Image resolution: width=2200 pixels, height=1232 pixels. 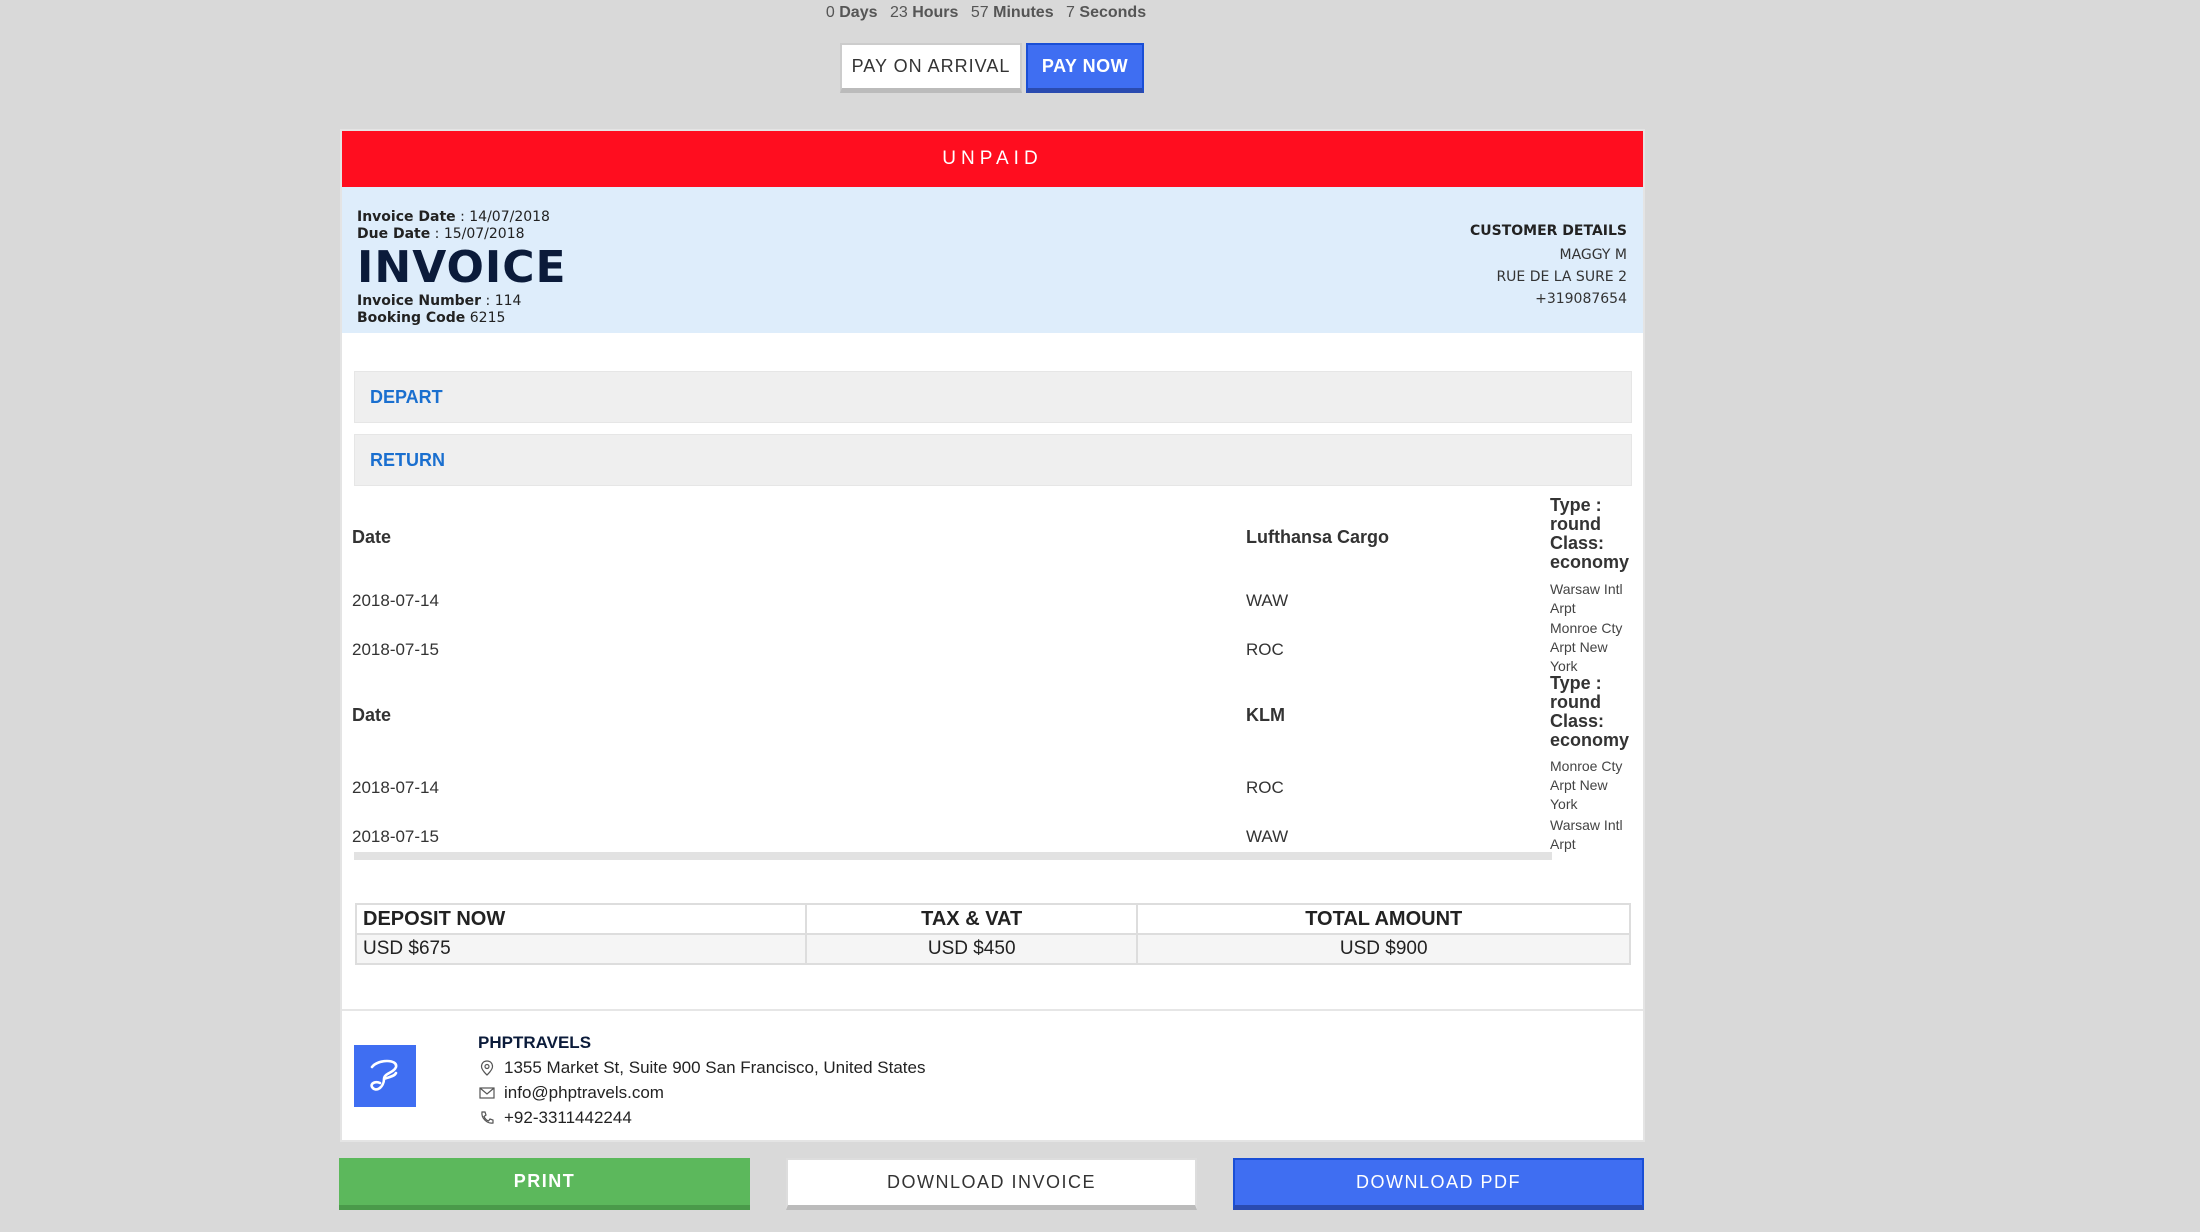 I want to click on flight1-airline: Lufthansa Cargo, so click(x=1318, y=537).